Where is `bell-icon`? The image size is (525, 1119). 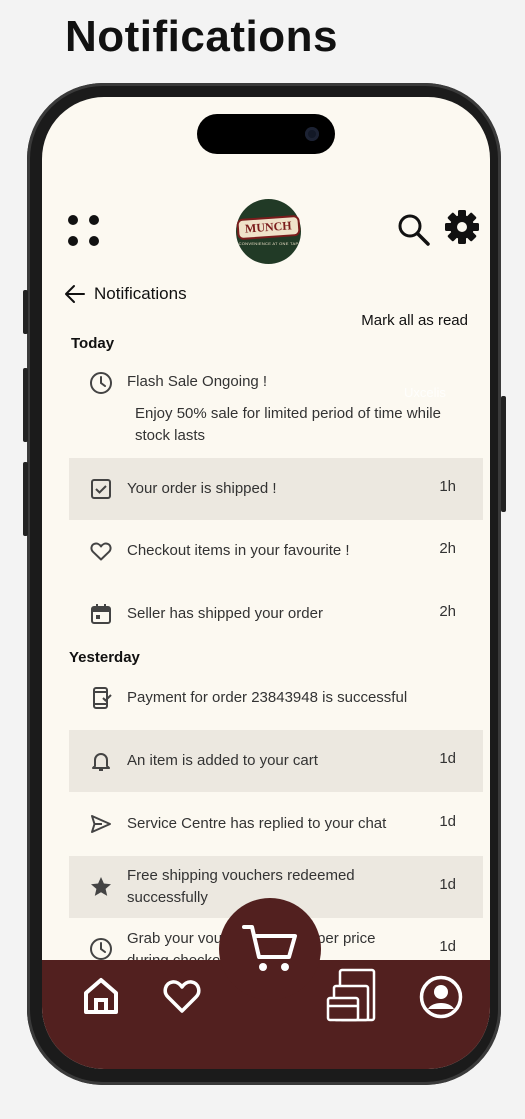
bell-icon is located at coordinates (101, 761).